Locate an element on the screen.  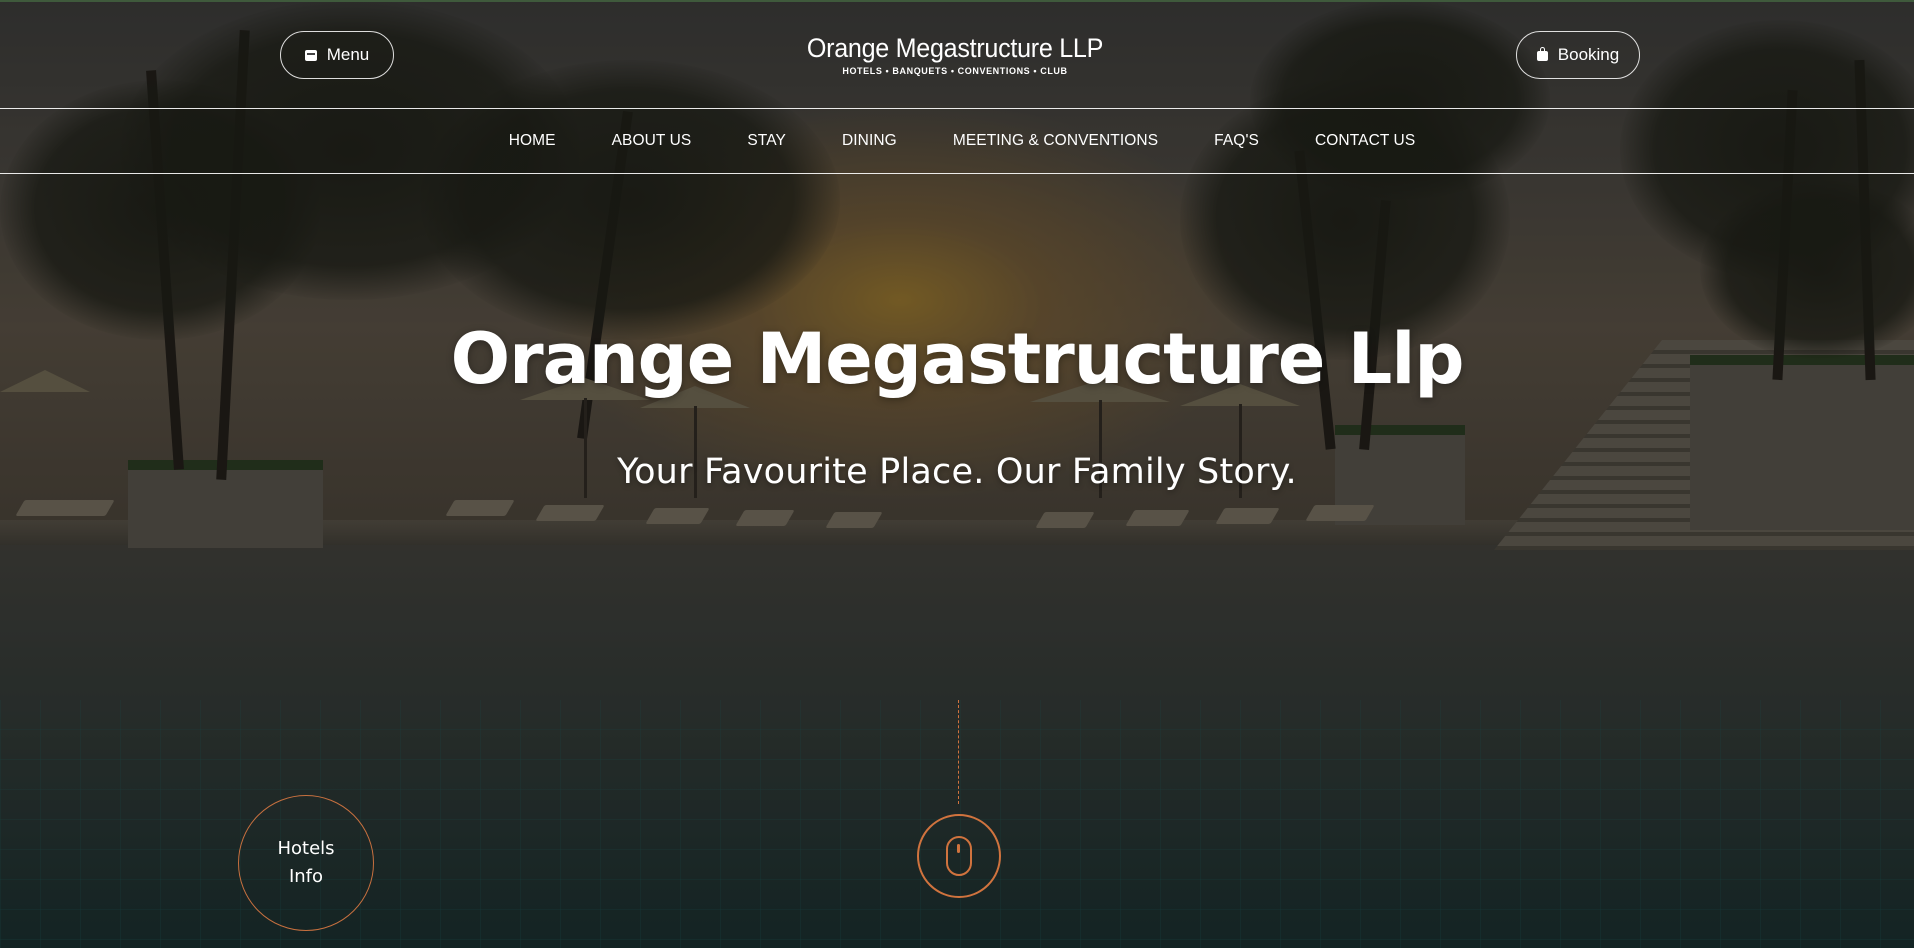
scroll-indicator-line is located at coordinates (958, 752).